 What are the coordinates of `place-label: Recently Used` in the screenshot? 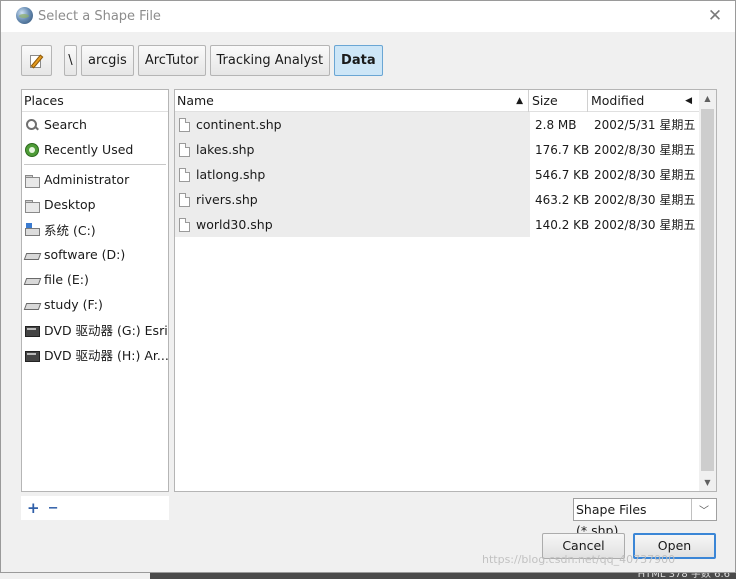 It's located at (89, 149).